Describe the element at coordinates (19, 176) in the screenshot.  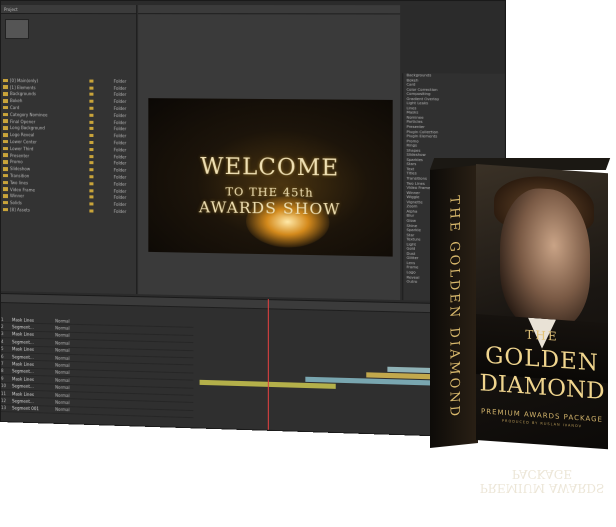
I see `project-item-name: Transition` at that location.